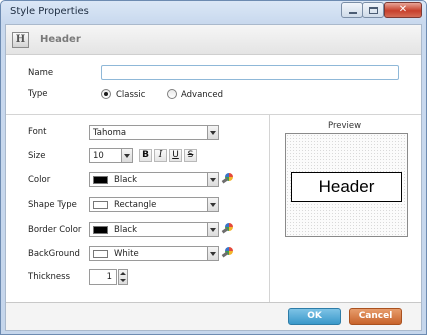  Describe the element at coordinates (213, 40) in the screenshot. I see `header-bar: H Header` at that location.